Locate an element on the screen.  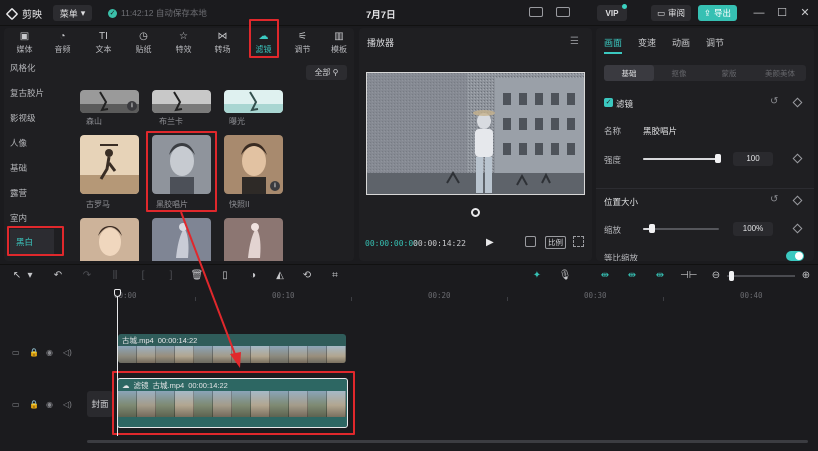
tab-media: ▣ 媒体 is located at coordinates (24, 43).